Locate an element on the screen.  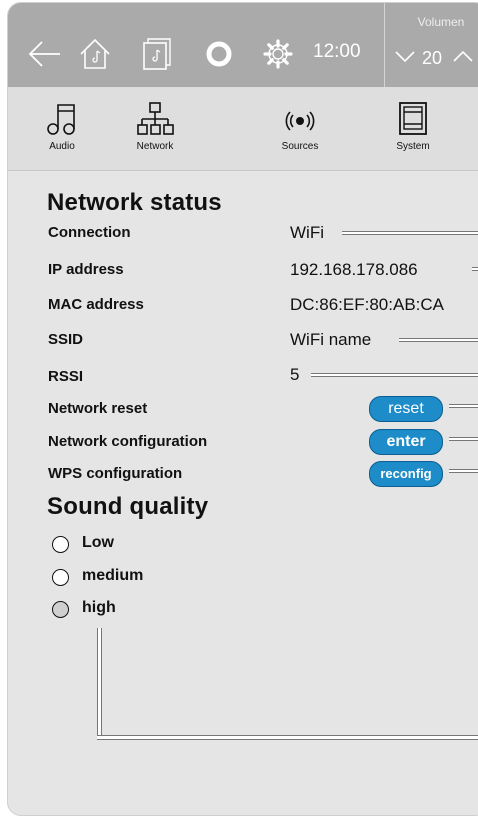
menu-label-sources: Sources is located at coordinates (300, 146).